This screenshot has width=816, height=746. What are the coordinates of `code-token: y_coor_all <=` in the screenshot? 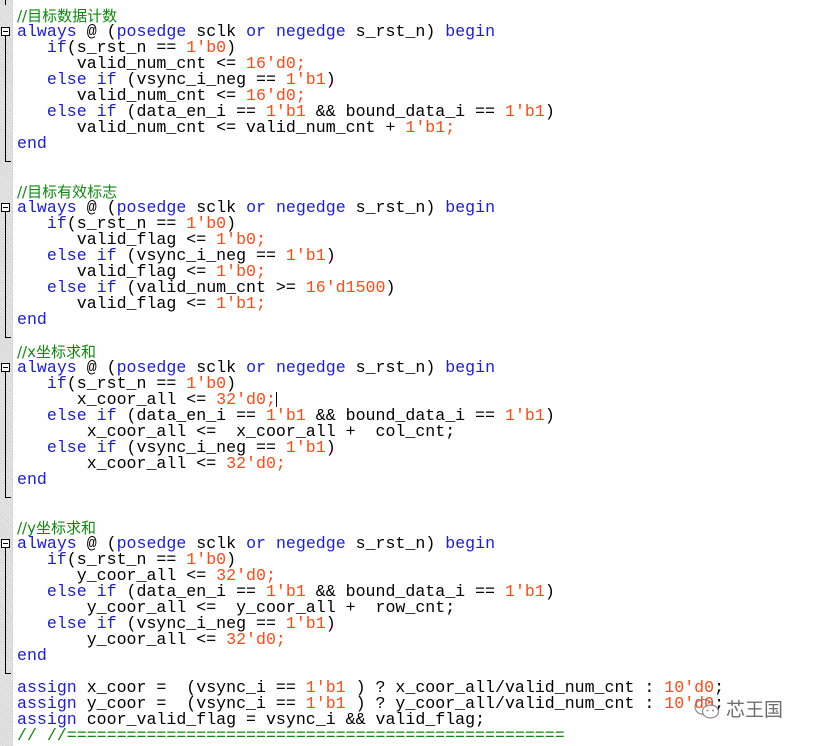 It's located at (122, 639).